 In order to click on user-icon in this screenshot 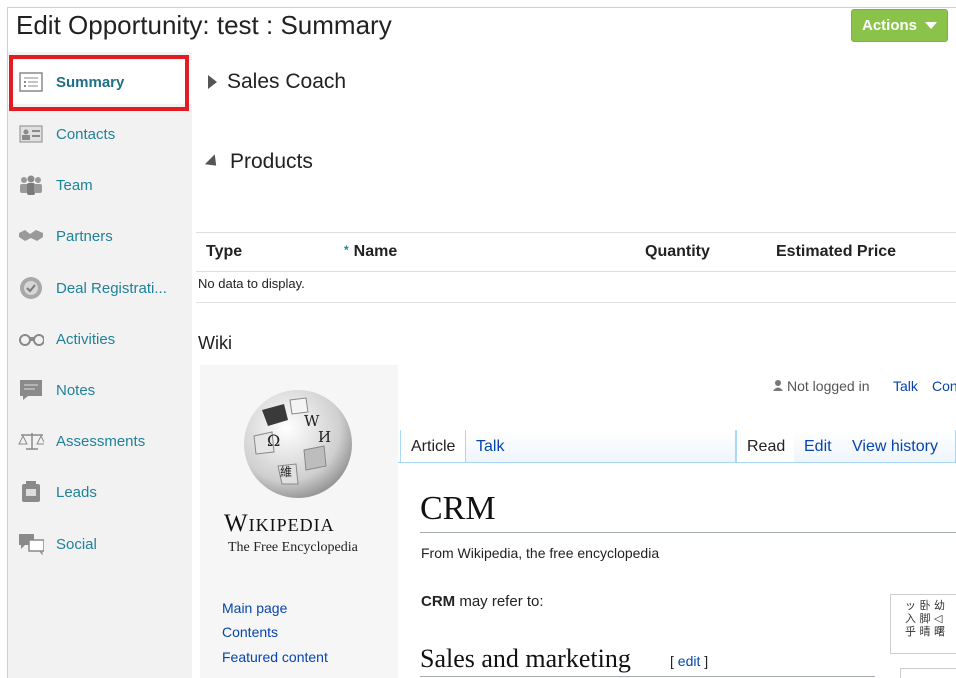, I will do `click(778, 384)`.